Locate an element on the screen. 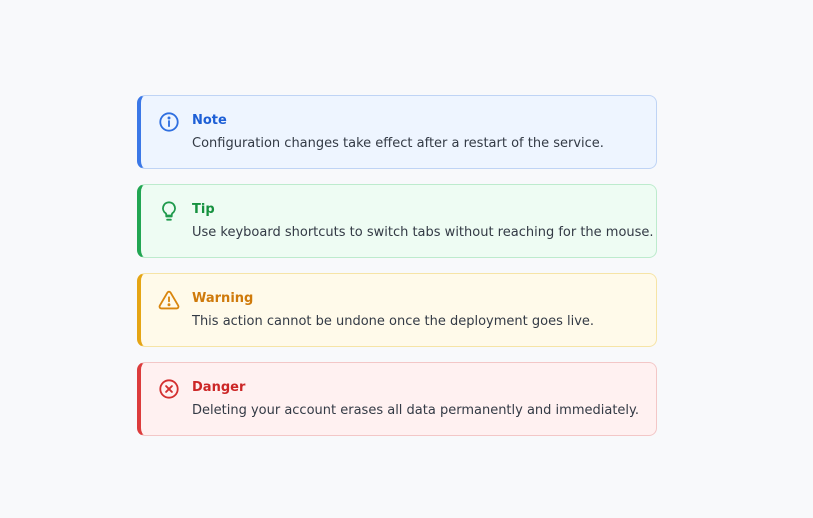  callout-title: Warning is located at coordinates (223, 298).